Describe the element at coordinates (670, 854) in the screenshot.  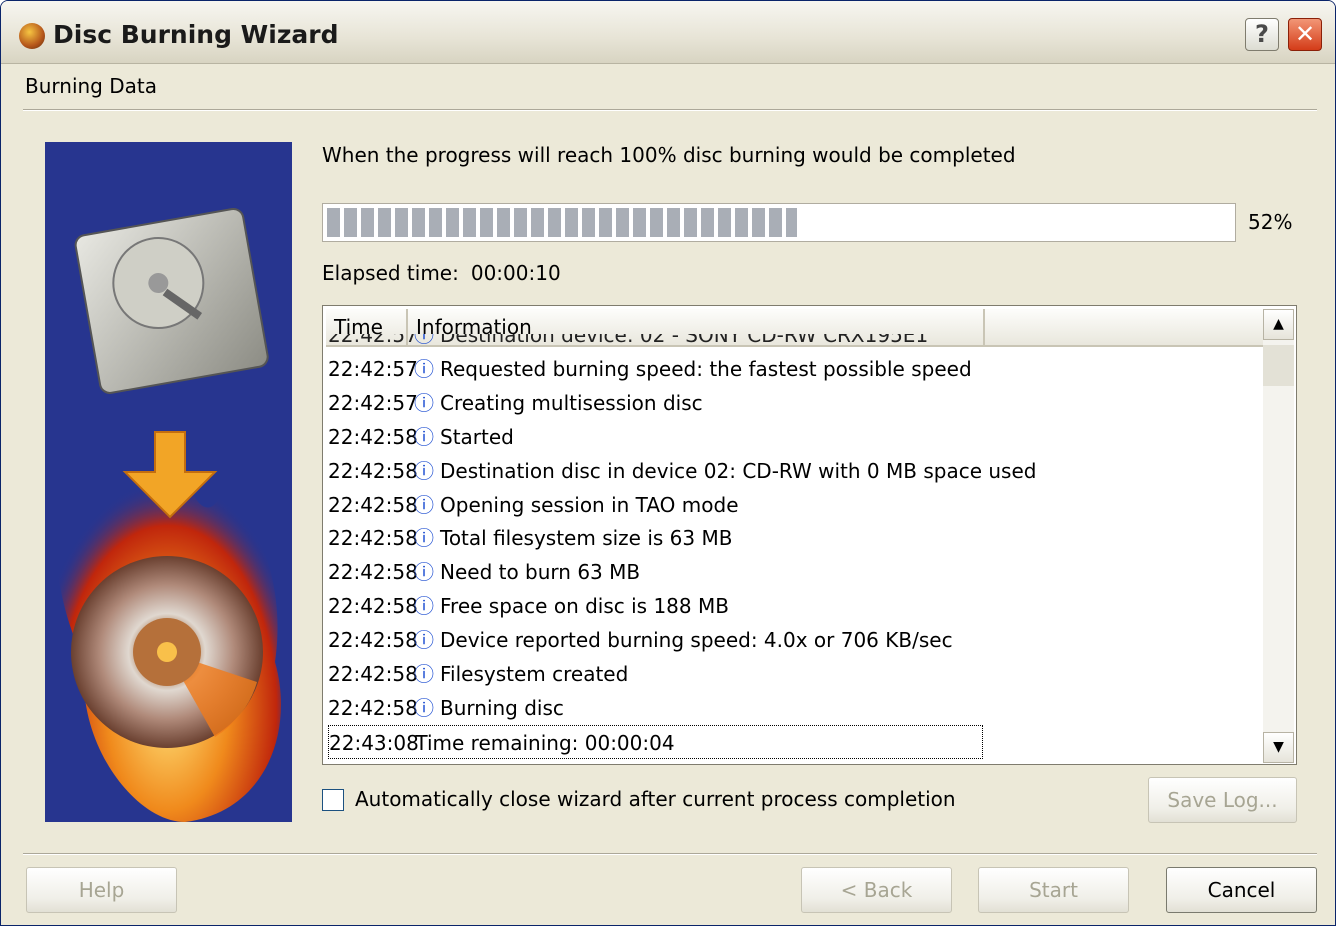
I see `footer-divider` at that location.